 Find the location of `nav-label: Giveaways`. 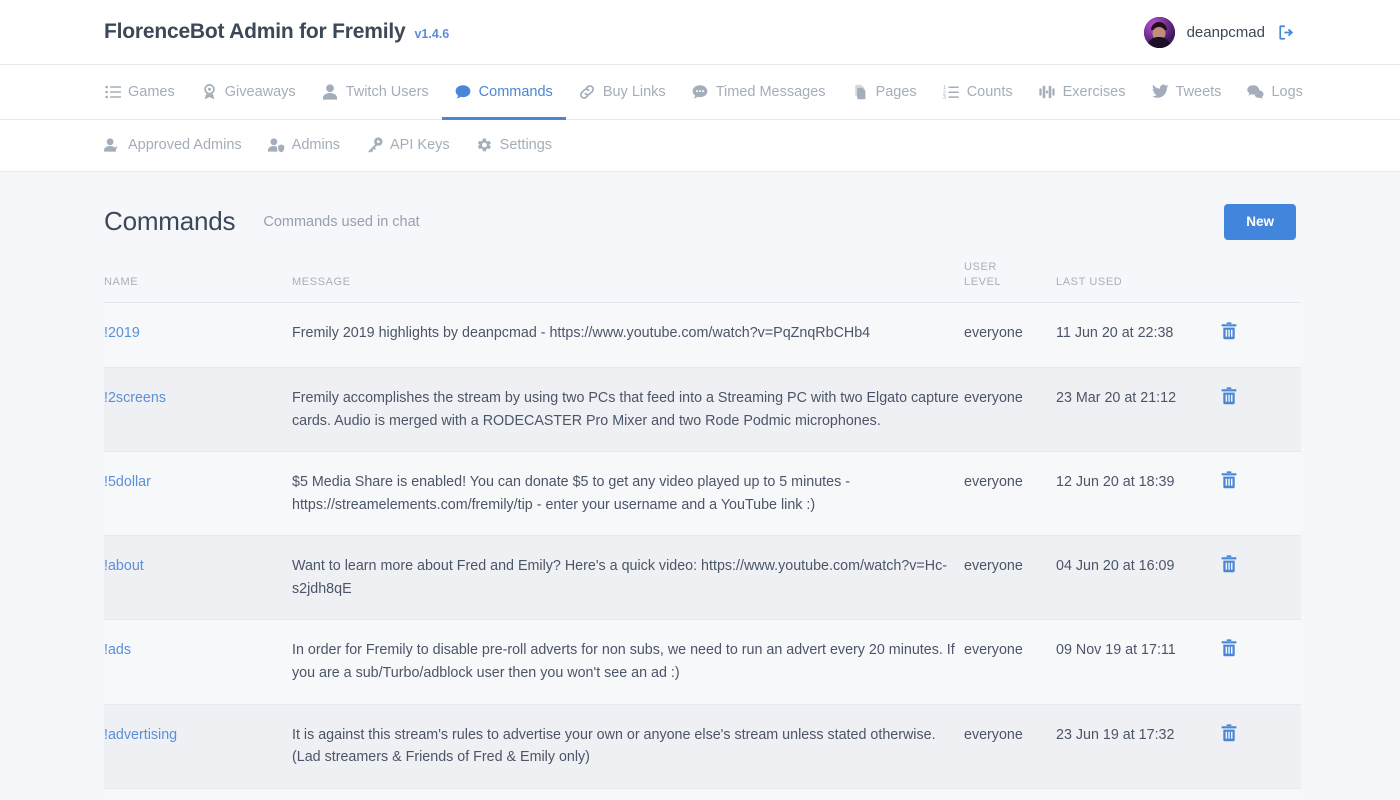

nav-label: Giveaways is located at coordinates (260, 91).